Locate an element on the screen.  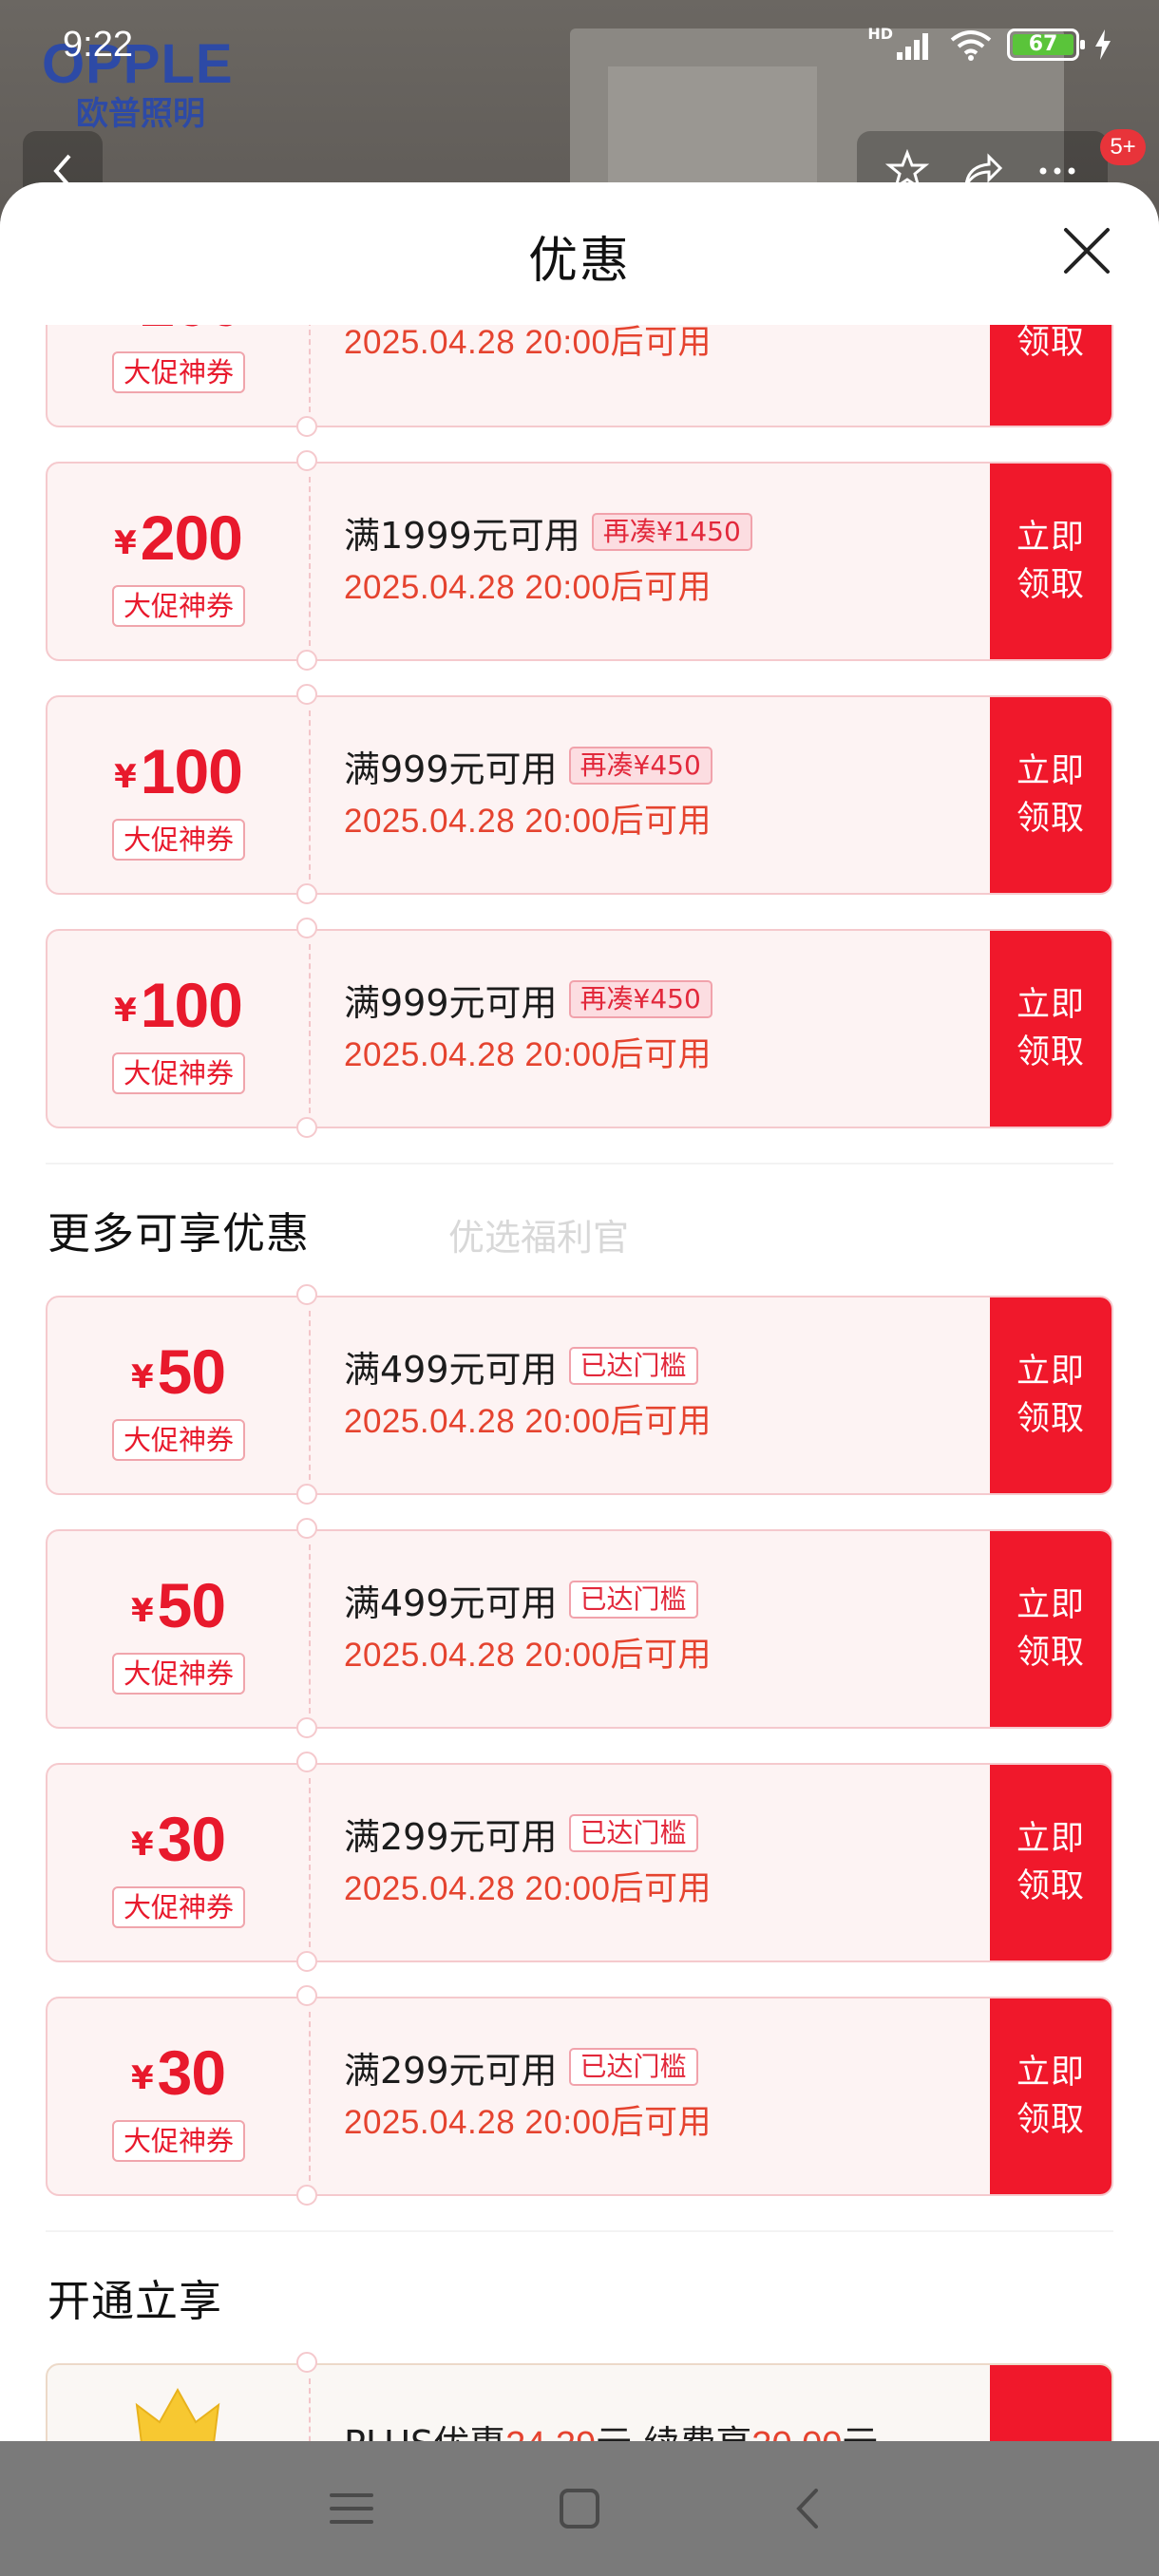
home-button is located at coordinates (580, 2509).